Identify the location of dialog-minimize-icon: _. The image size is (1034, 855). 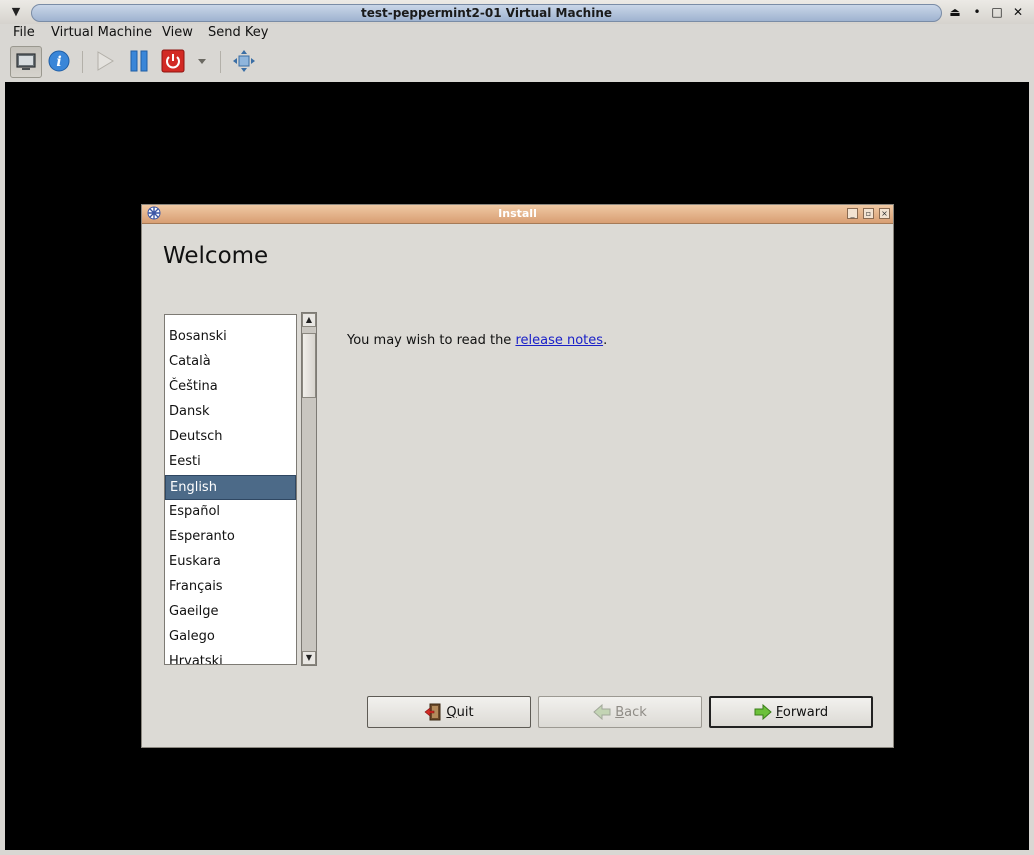
(852, 213).